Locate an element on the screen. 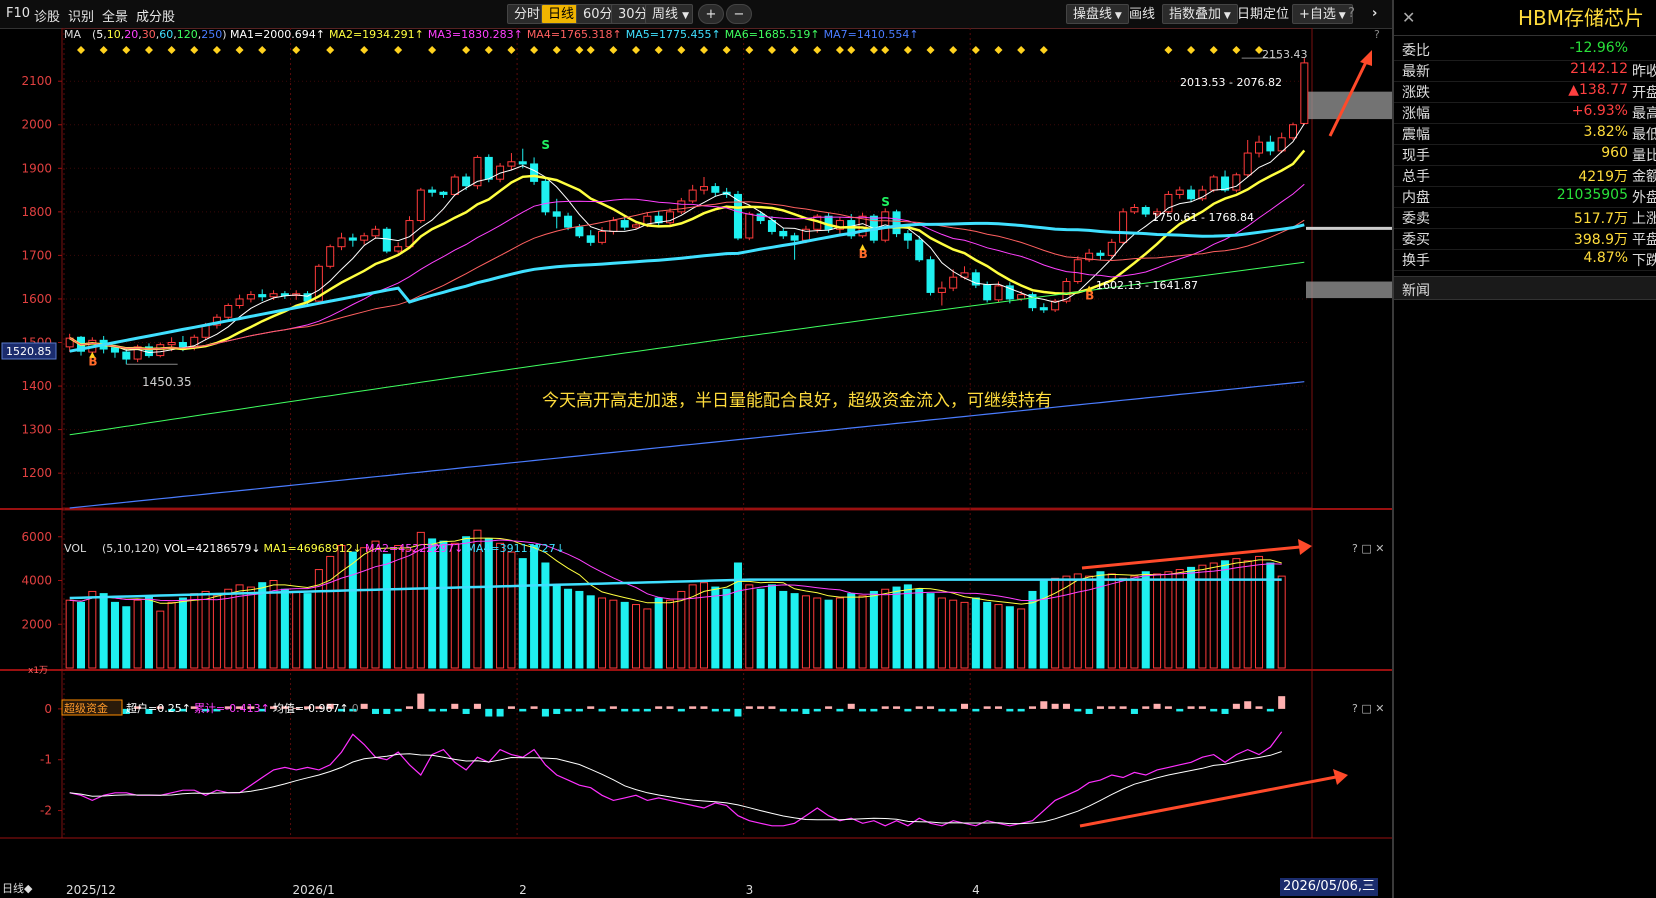 This screenshot has width=1656, height=898. vol-legend-params: (5,10,120) is located at coordinates (131, 548).